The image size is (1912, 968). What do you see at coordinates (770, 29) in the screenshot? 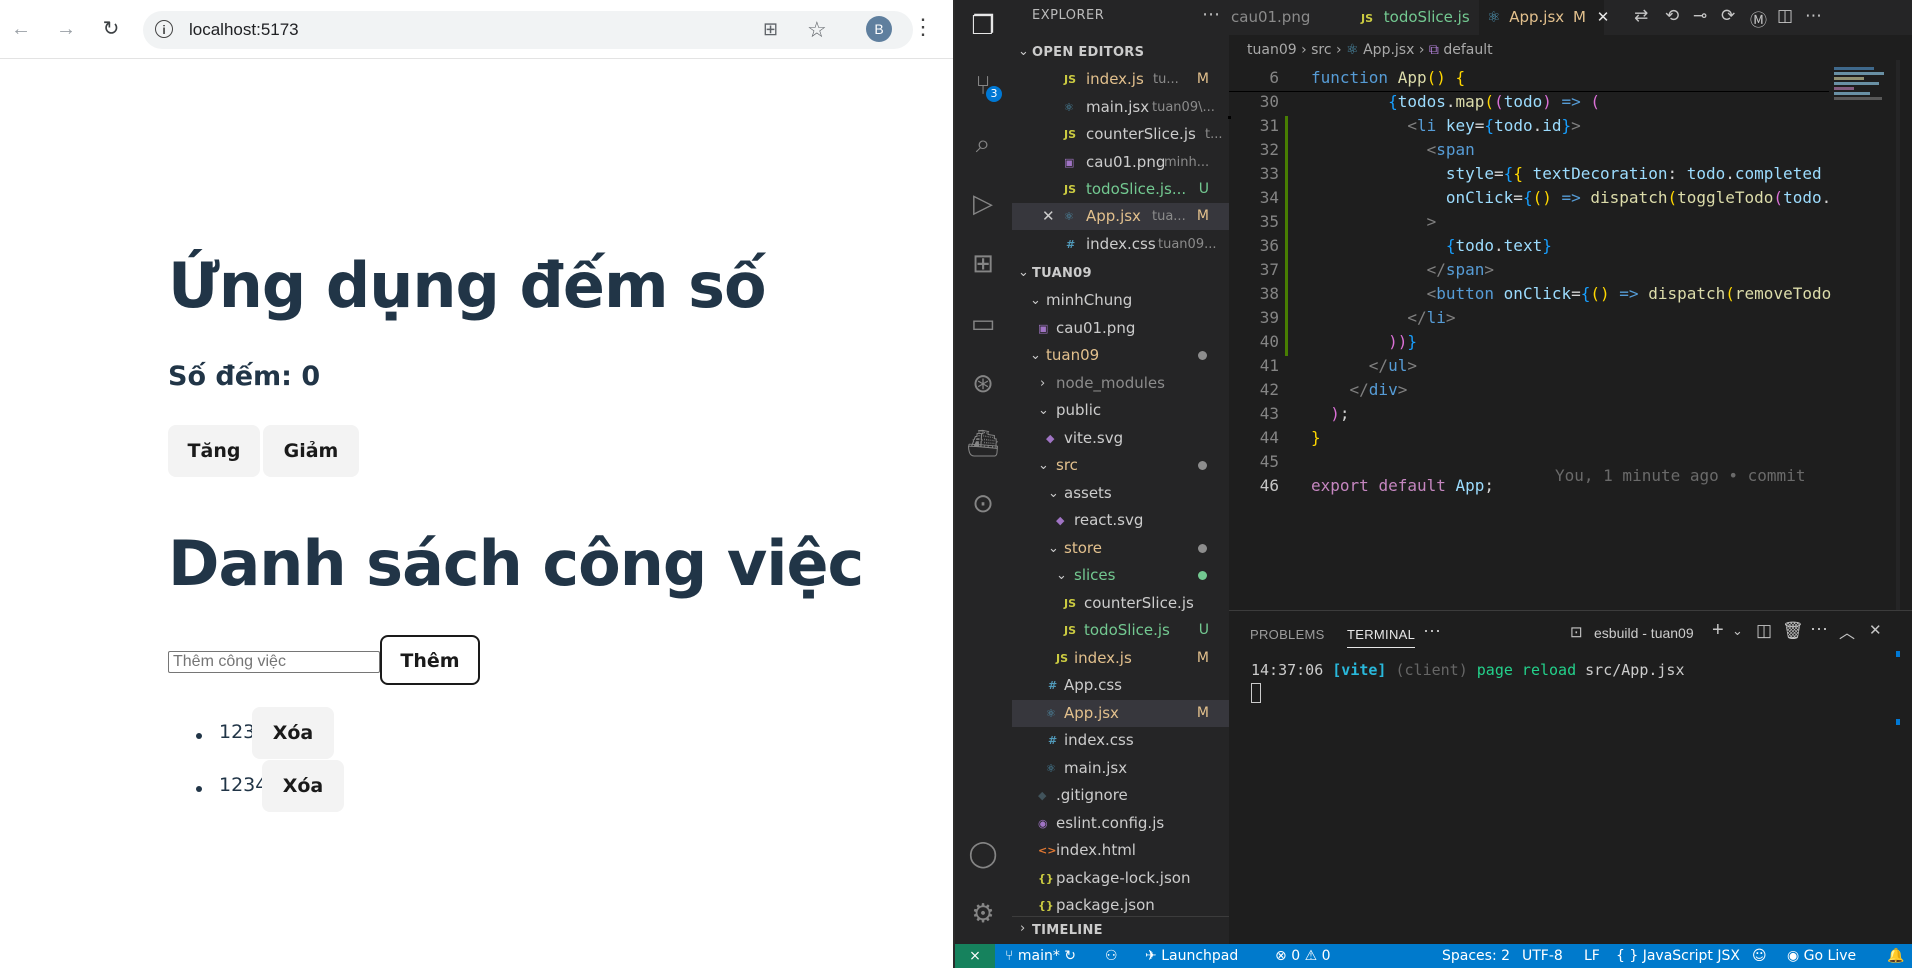
I see `translate-icon: ⊞` at bounding box center [770, 29].